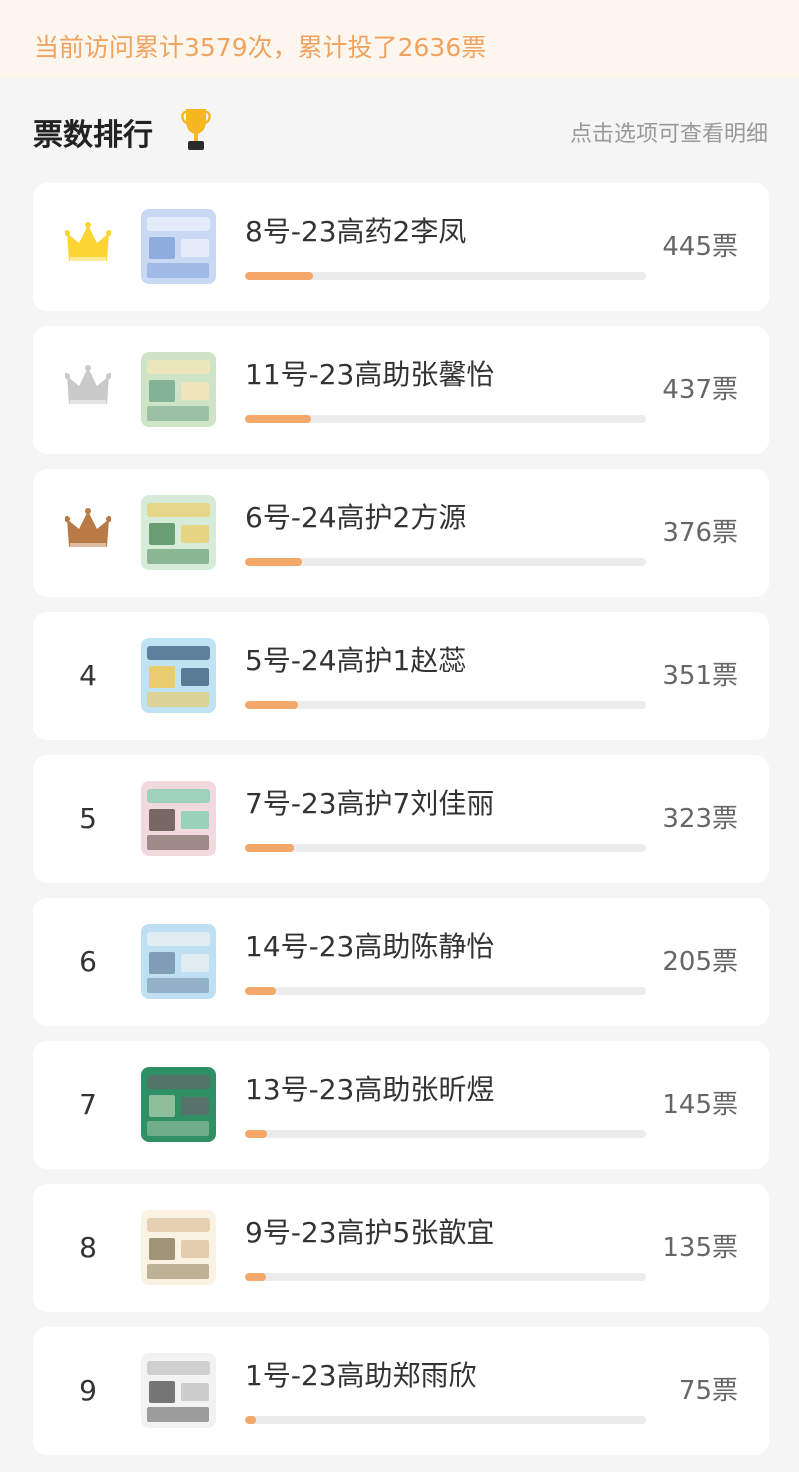 This screenshot has width=799, height=1472. Describe the element at coordinates (88, 818) in the screenshot. I see `rank-number: 5` at that location.